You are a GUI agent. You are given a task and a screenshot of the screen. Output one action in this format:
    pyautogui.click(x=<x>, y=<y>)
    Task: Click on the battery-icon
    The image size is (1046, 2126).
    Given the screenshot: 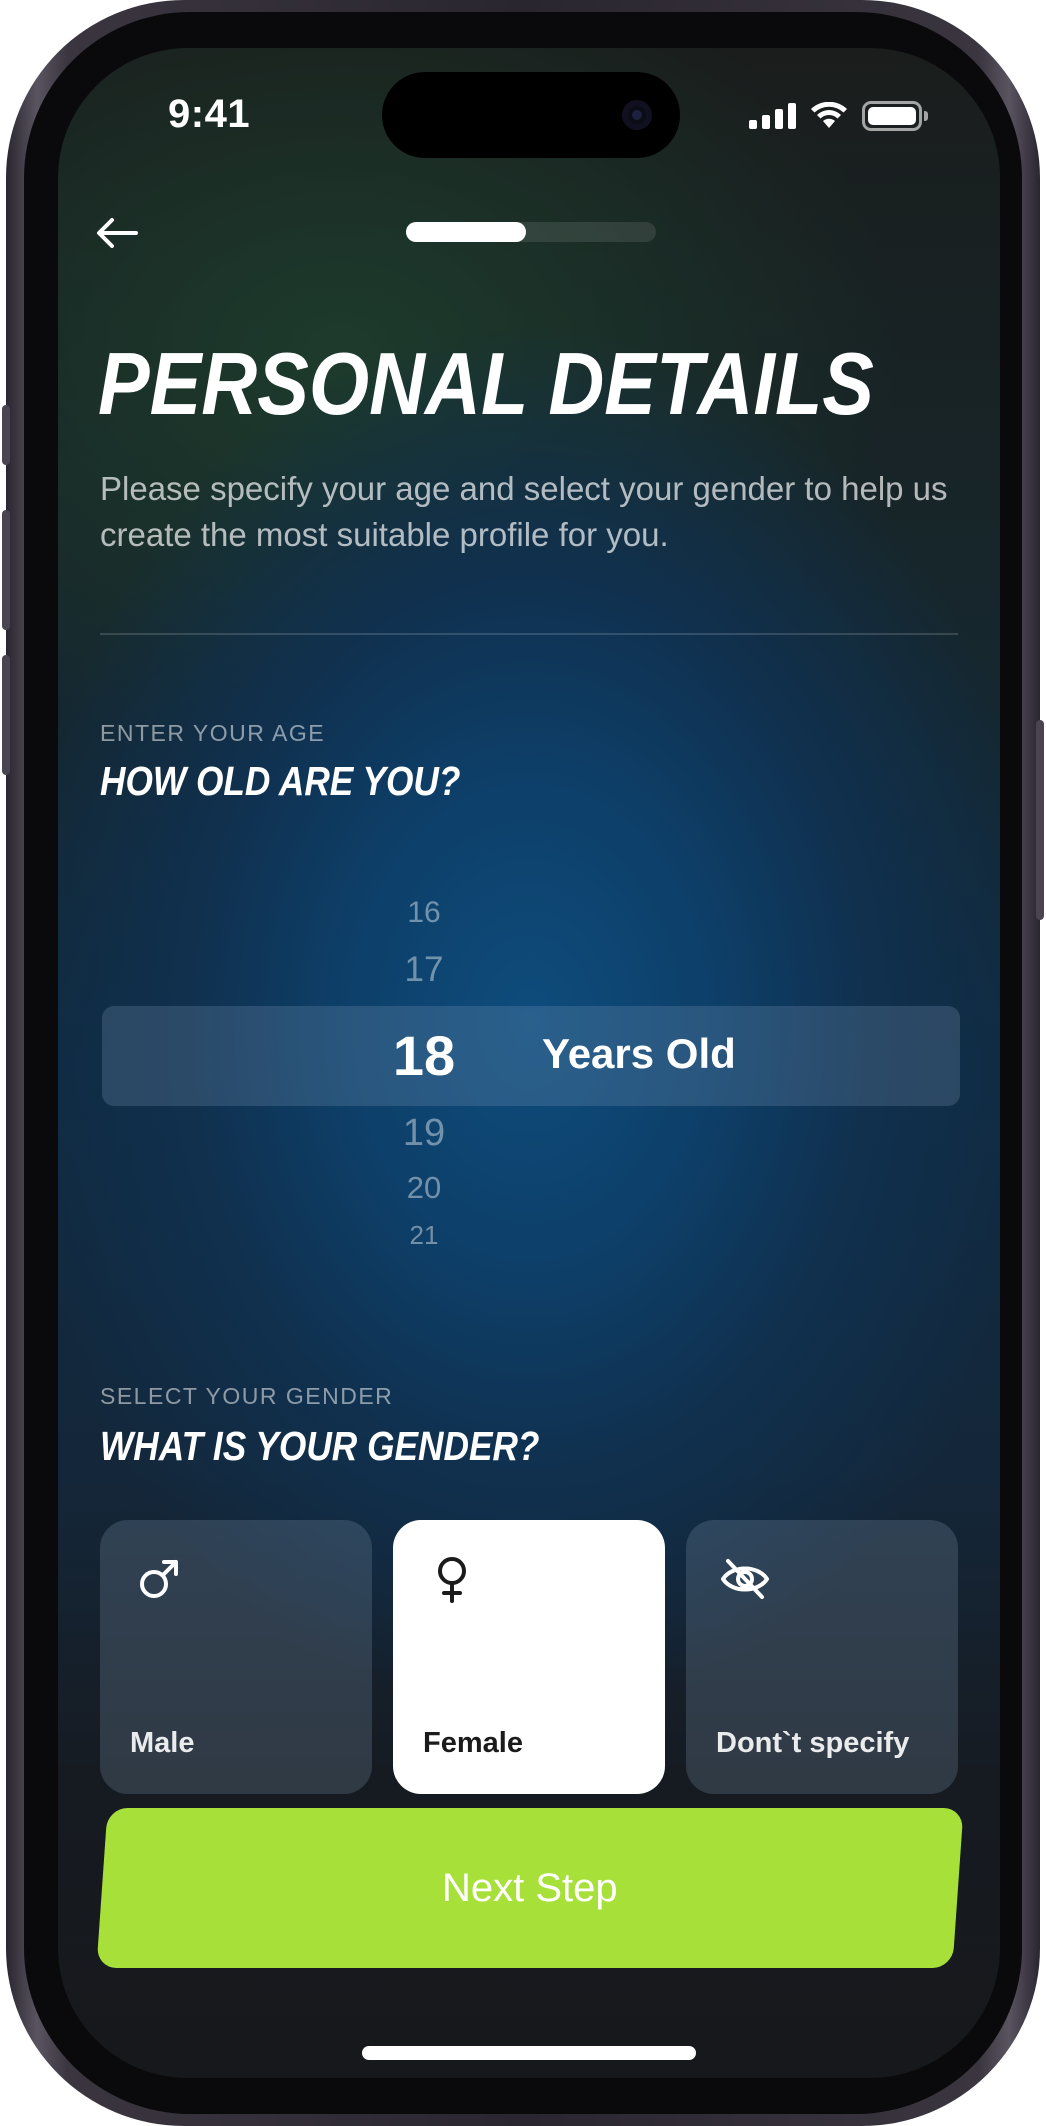 What is the action you would take?
    pyautogui.click(x=895, y=116)
    